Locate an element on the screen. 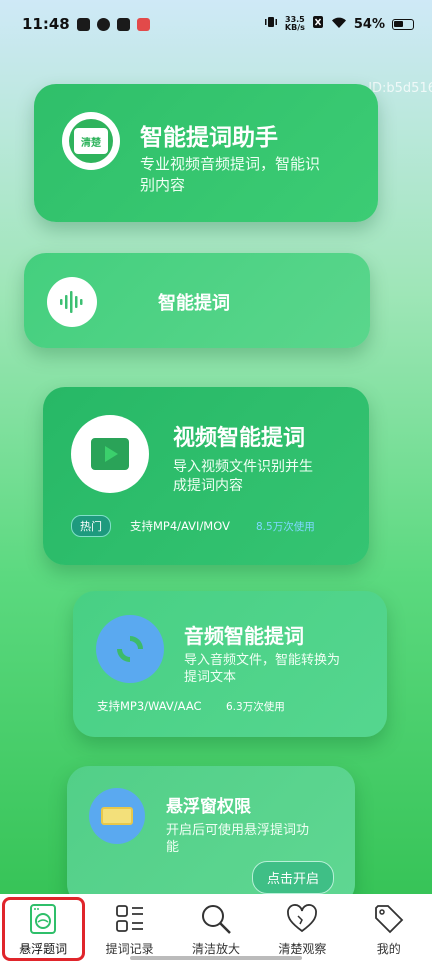  float-window-icon is located at coordinates (117, 816).